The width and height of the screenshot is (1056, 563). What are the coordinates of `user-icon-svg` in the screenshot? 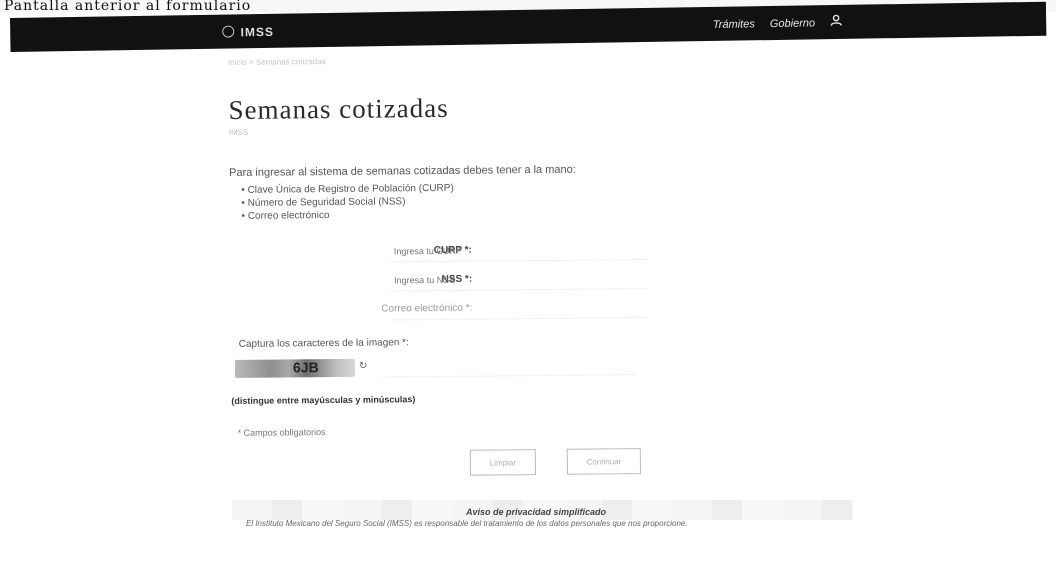 It's located at (836, 20).